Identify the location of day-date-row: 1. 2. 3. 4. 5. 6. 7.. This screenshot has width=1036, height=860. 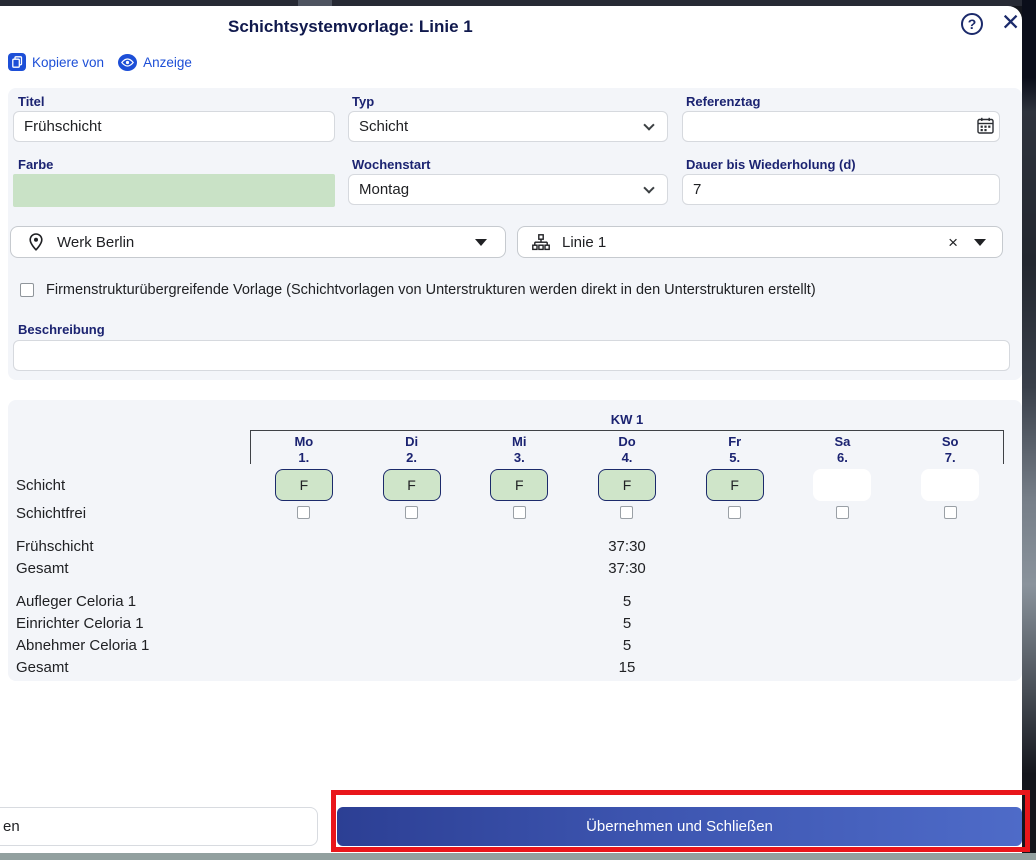
(627, 457).